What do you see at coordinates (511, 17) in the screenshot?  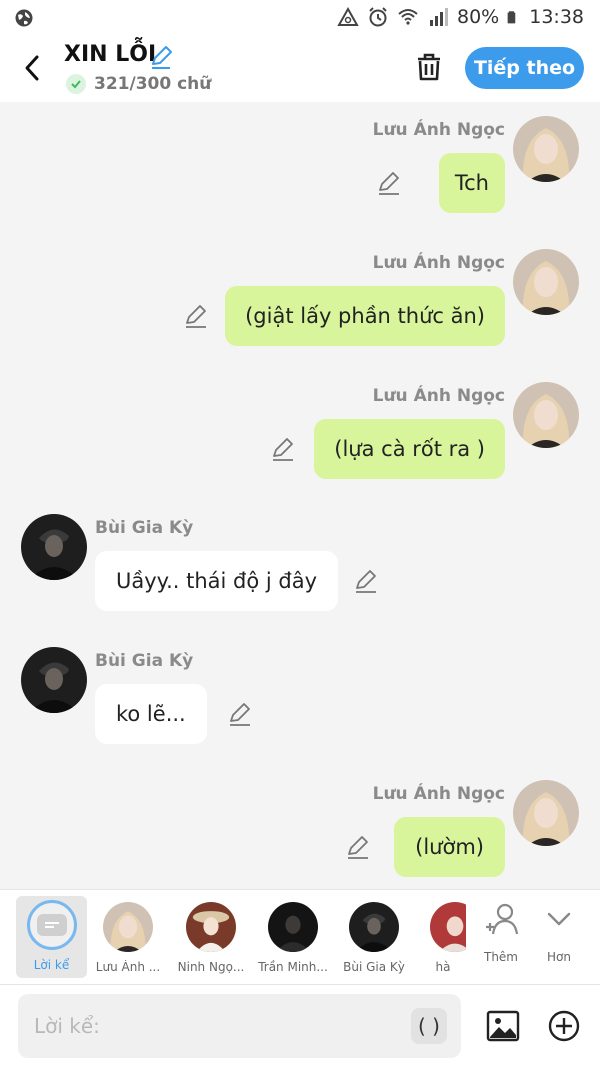 I see `battery-icon` at bounding box center [511, 17].